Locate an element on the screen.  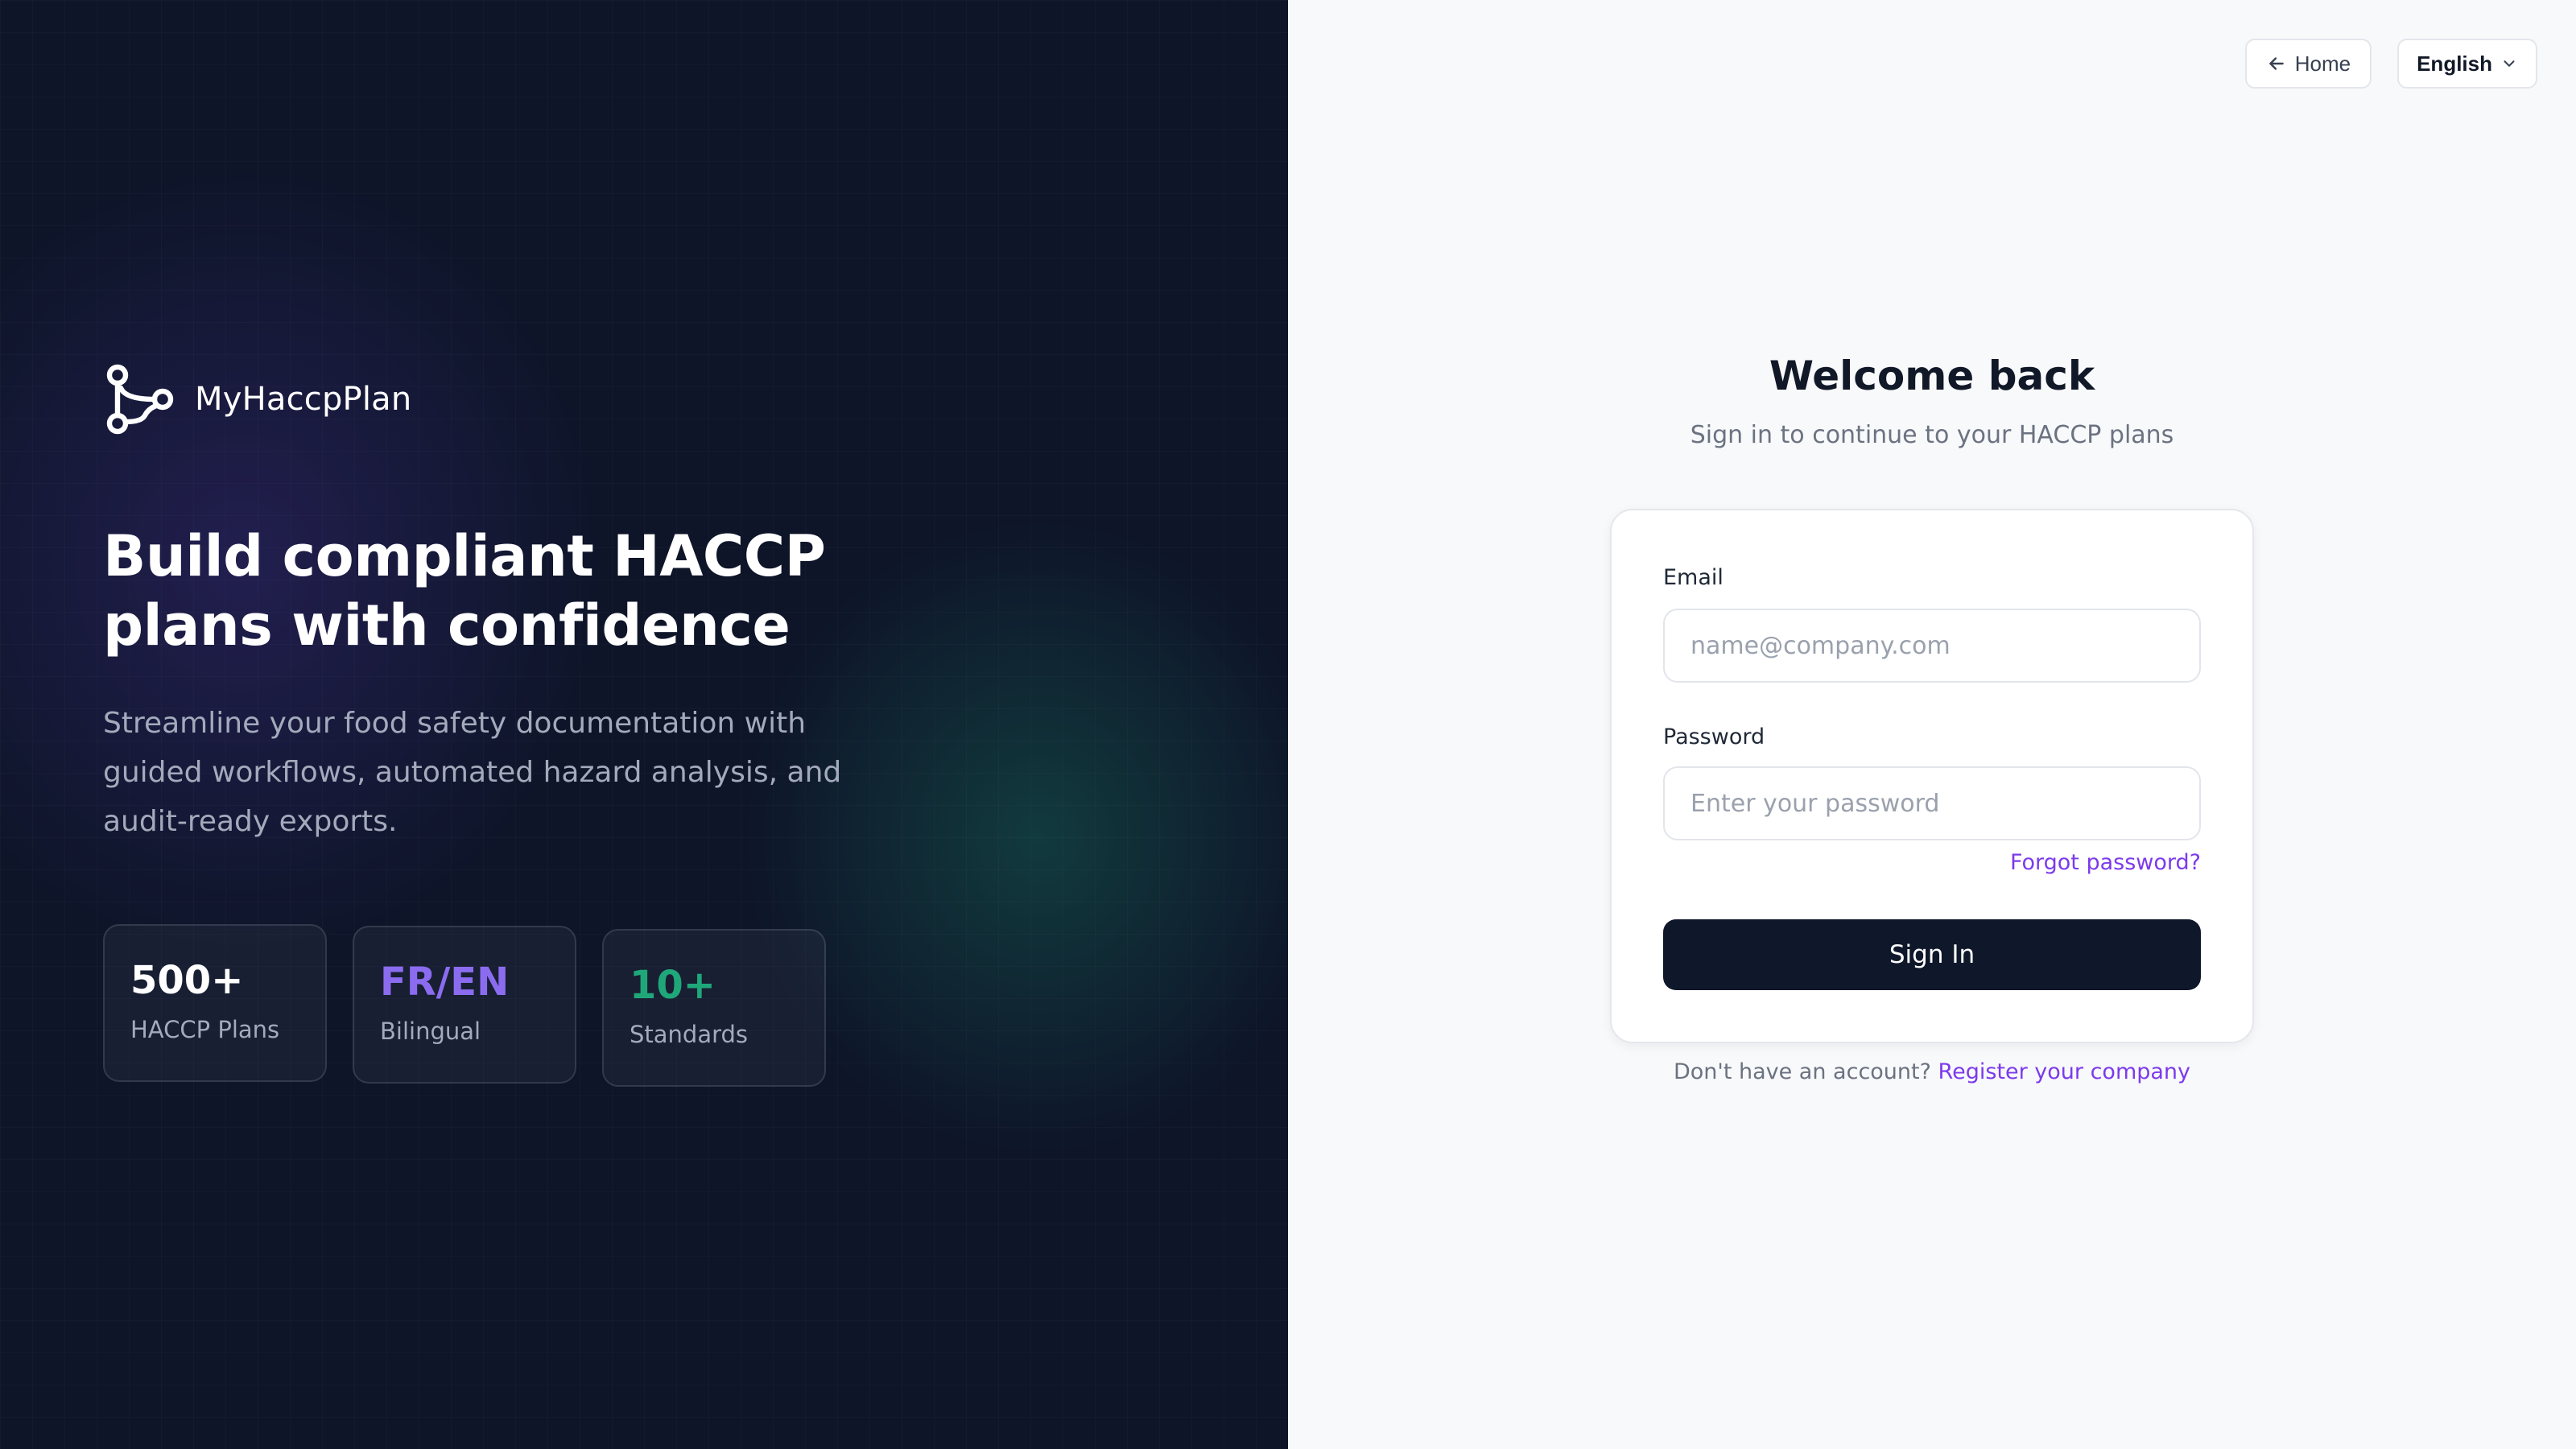
stat-value: 500+ is located at coordinates (187, 980).